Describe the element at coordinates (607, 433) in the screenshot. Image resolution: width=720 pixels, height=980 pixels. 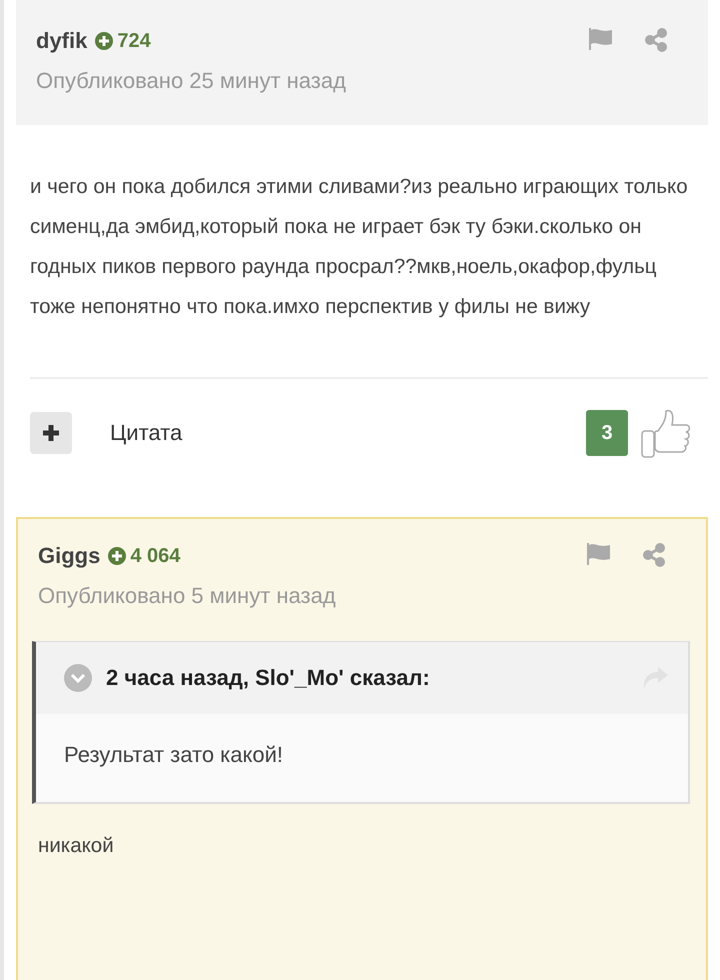
I see `like-count: 3` at that location.